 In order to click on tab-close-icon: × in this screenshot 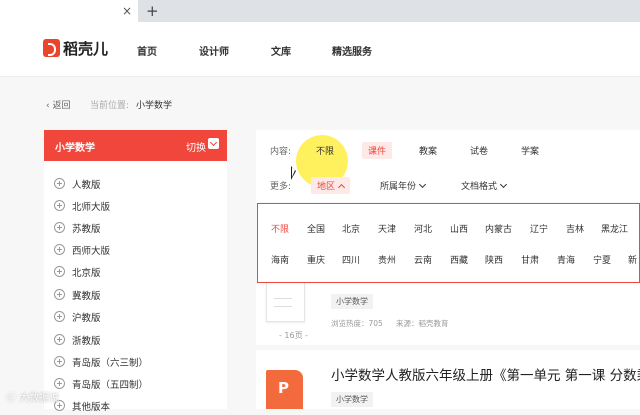, I will do `click(127, 11)`.